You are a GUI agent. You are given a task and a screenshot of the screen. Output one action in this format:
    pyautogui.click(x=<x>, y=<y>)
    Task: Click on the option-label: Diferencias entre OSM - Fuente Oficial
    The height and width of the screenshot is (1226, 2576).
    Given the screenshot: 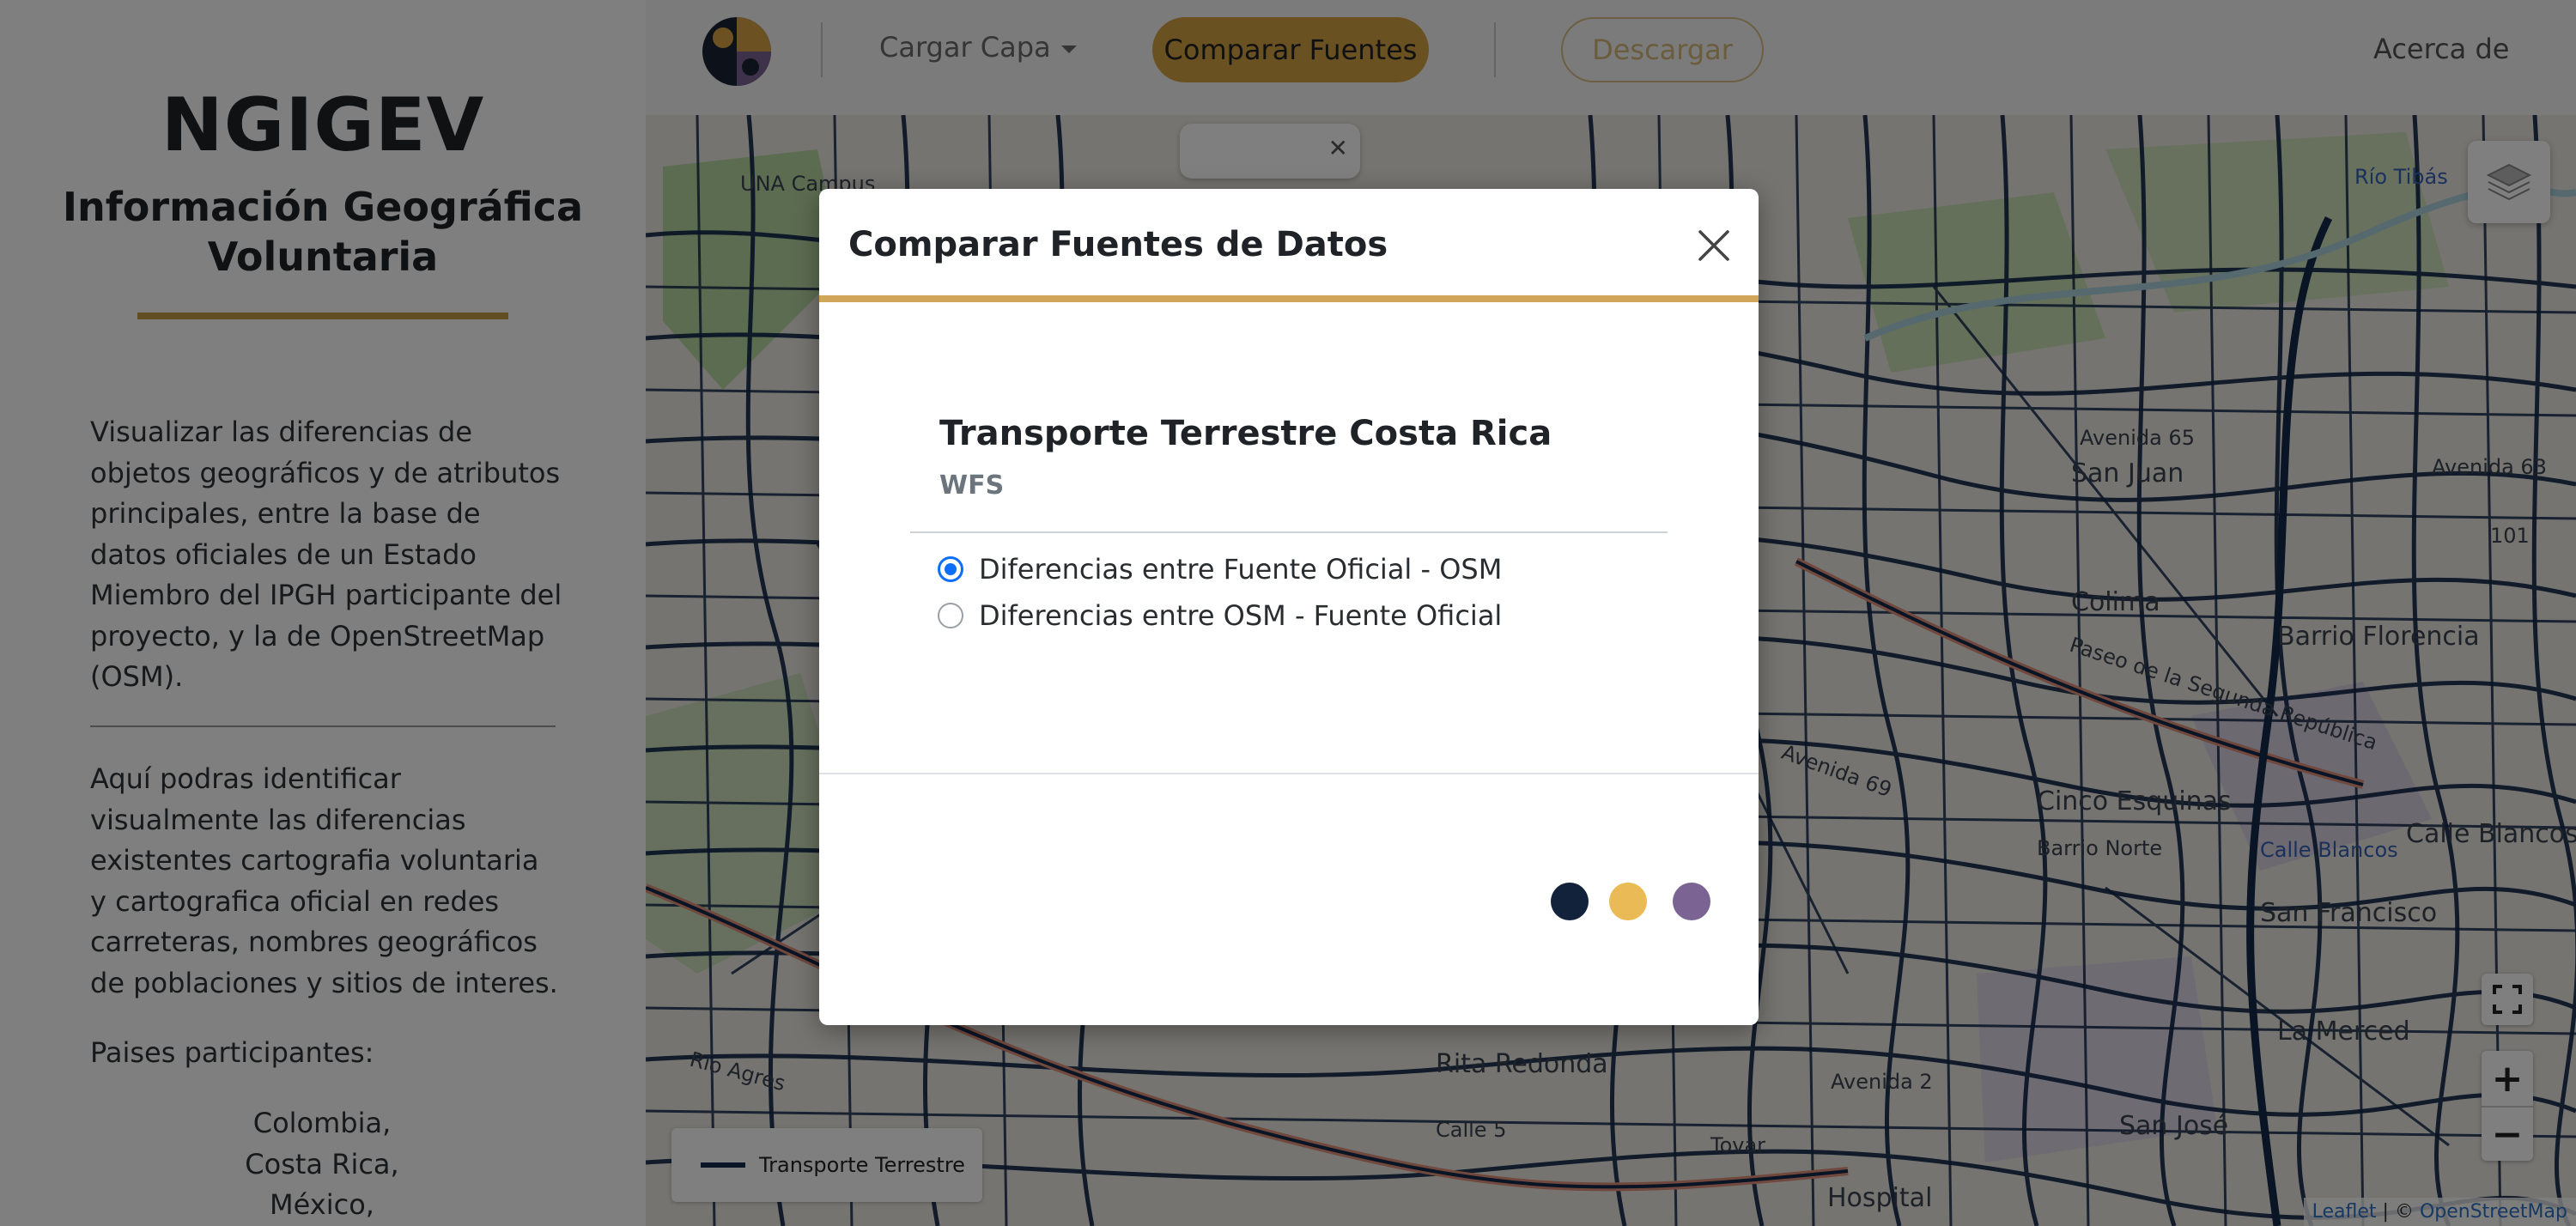 What is the action you would take?
    pyautogui.click(x=1241, y=615)
    